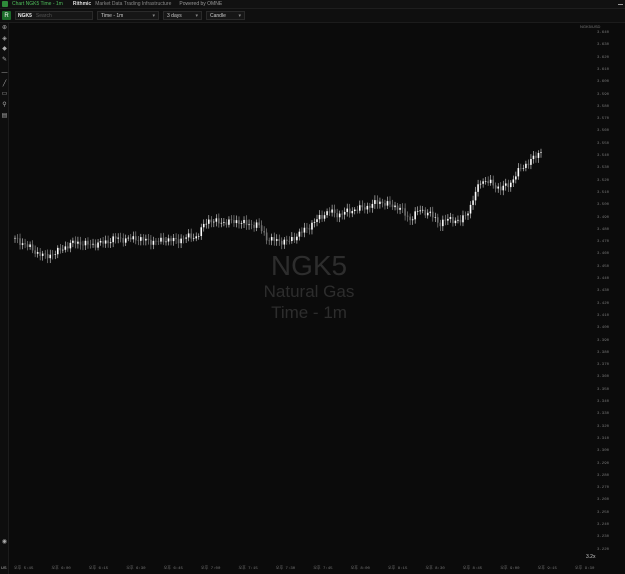  I want to click on chevron-down-icon: ▾, so click(153, 15).